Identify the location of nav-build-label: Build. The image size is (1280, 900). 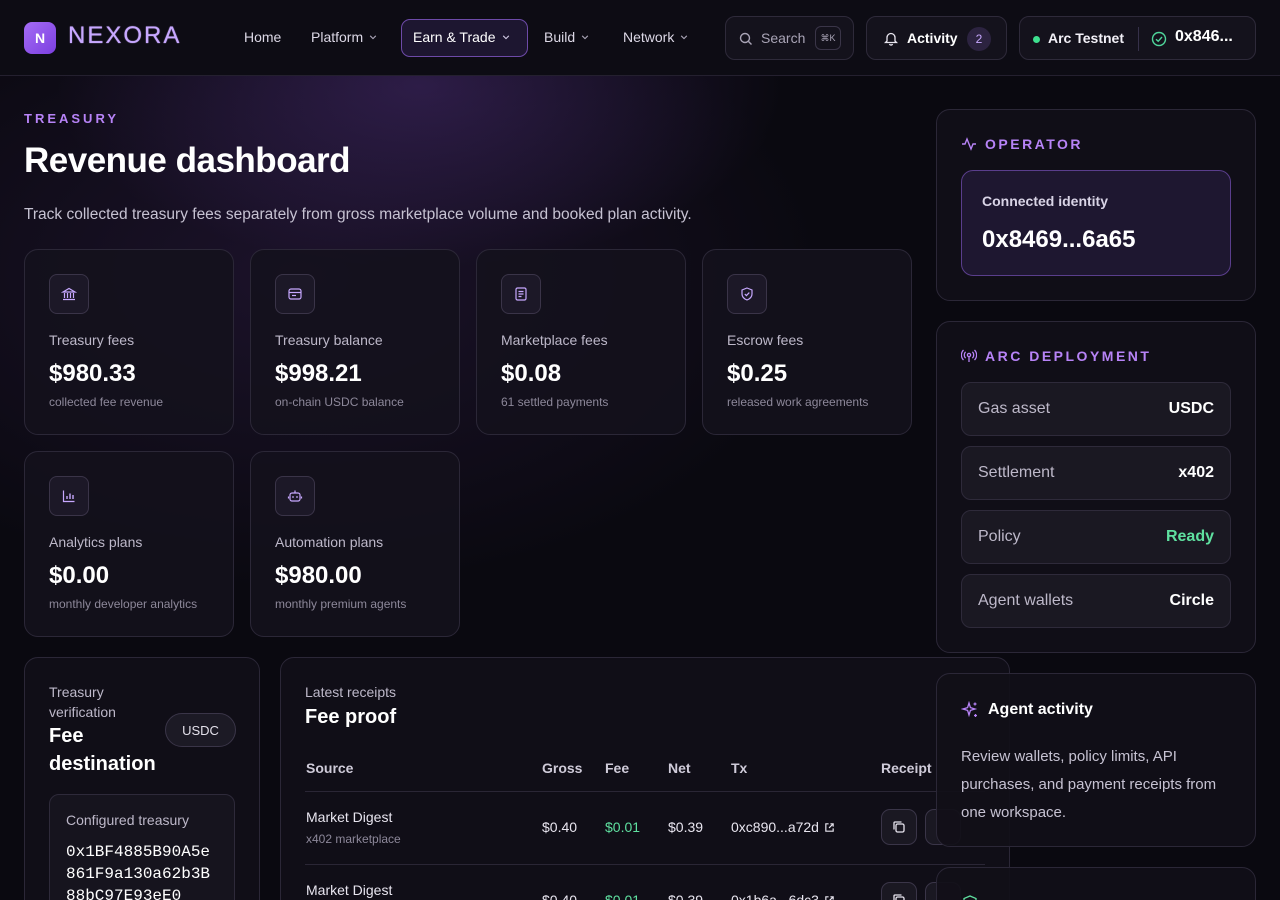
(560, 37).